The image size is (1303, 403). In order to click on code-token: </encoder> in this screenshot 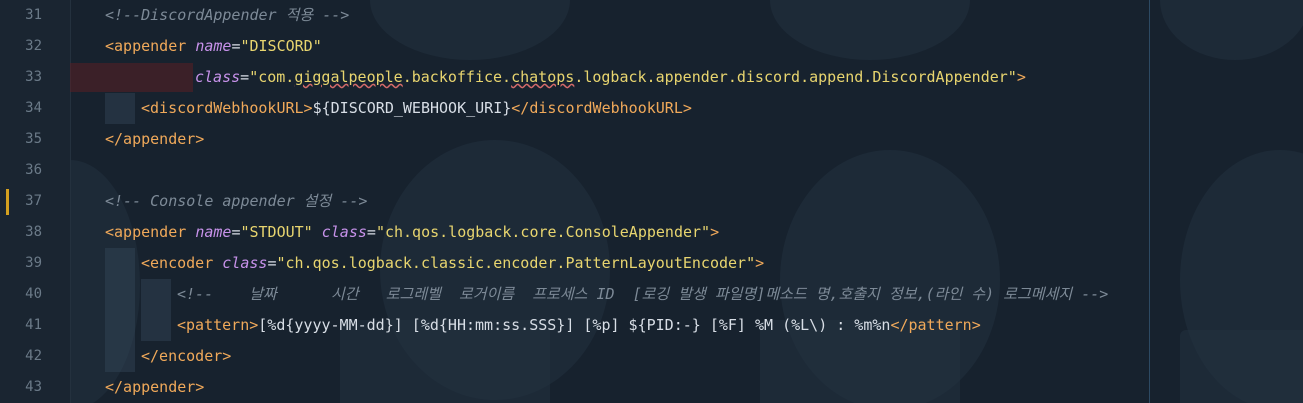, I will do `click(186, 356)`.